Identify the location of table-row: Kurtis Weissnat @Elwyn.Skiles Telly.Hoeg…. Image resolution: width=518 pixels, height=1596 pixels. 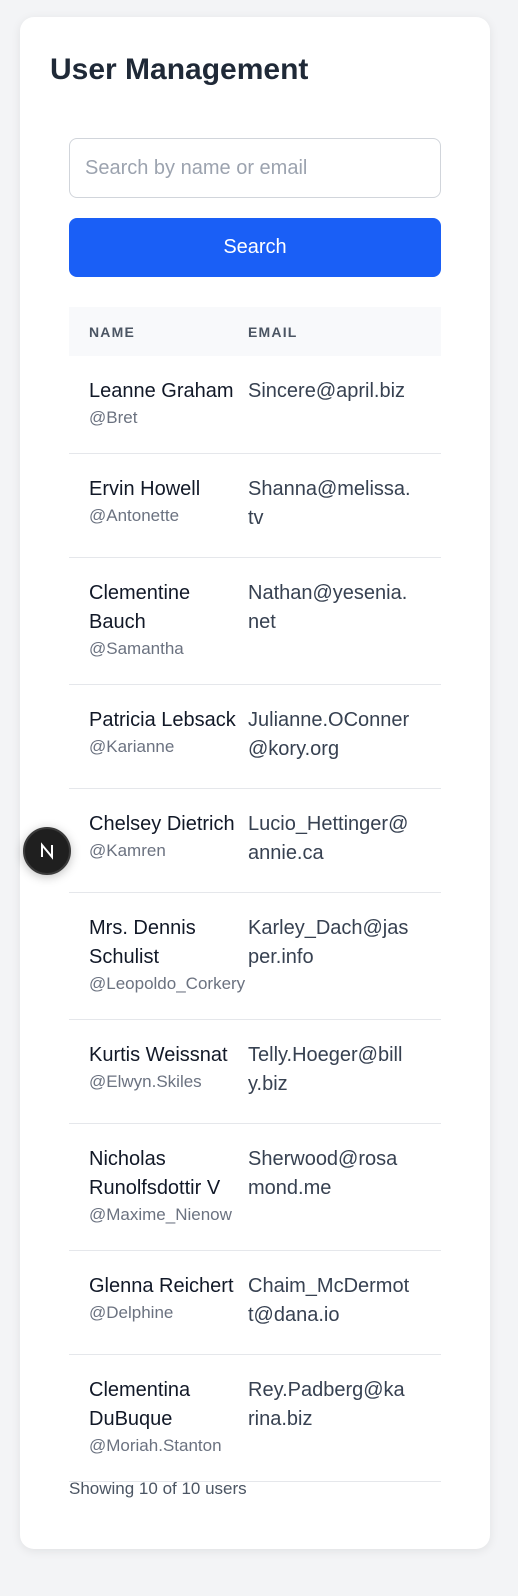
(255, 1072).